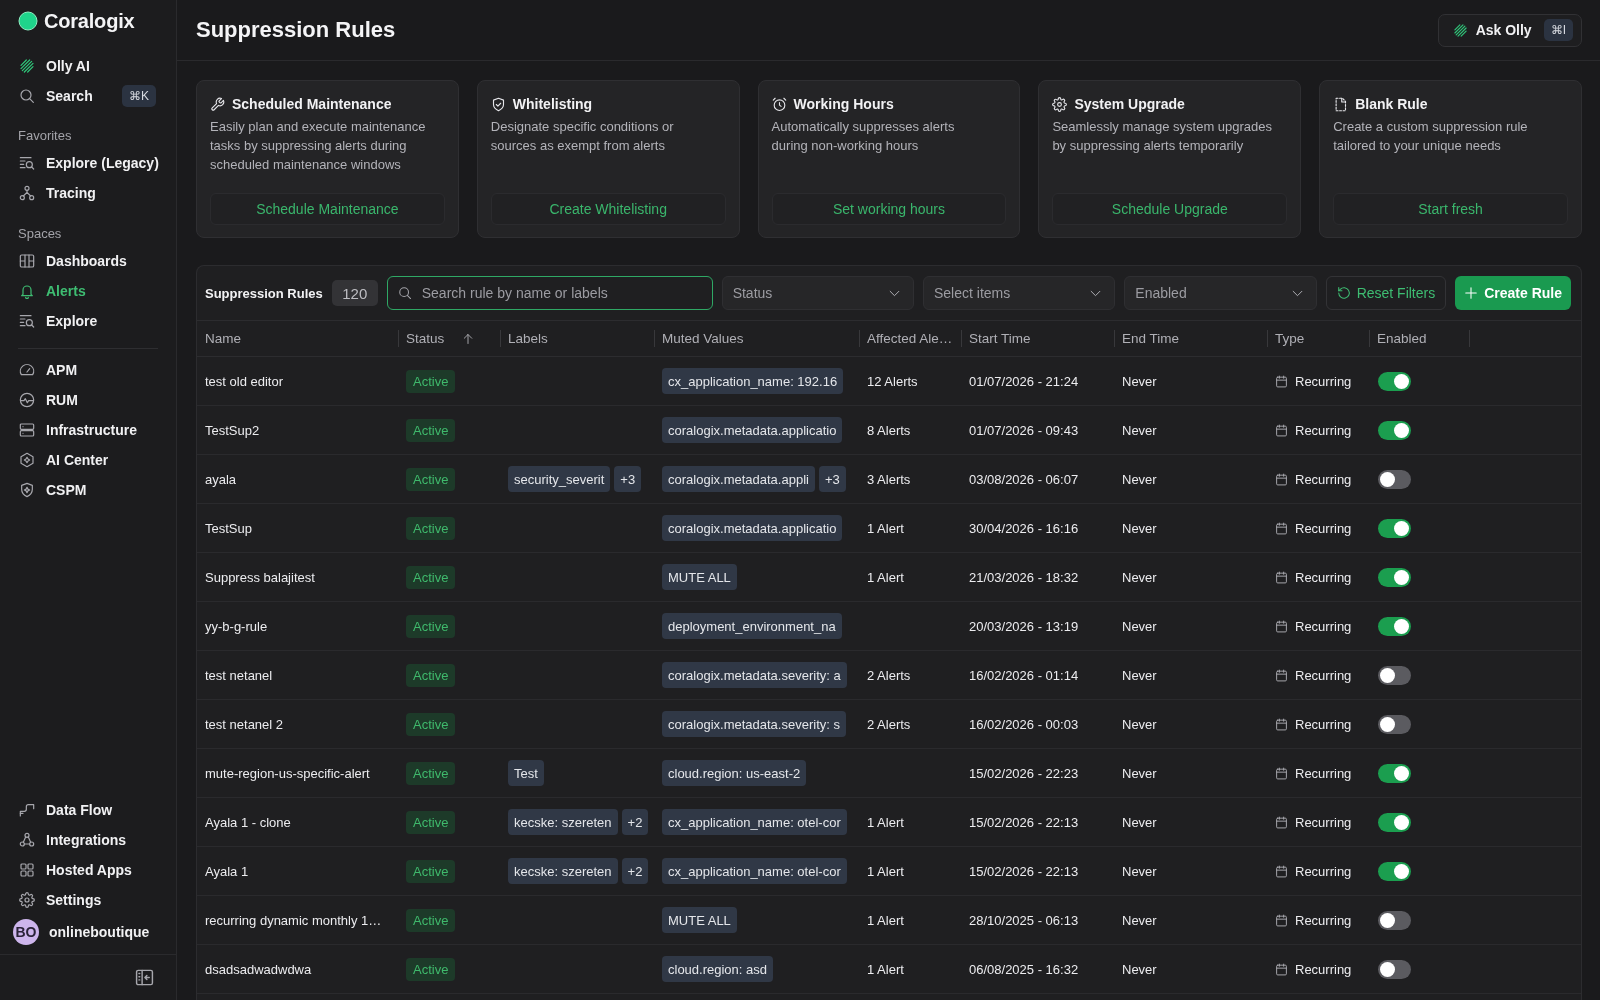  I want to click on card-description: Automatically suppresses alerts during non-working hours, so click(863, 136).